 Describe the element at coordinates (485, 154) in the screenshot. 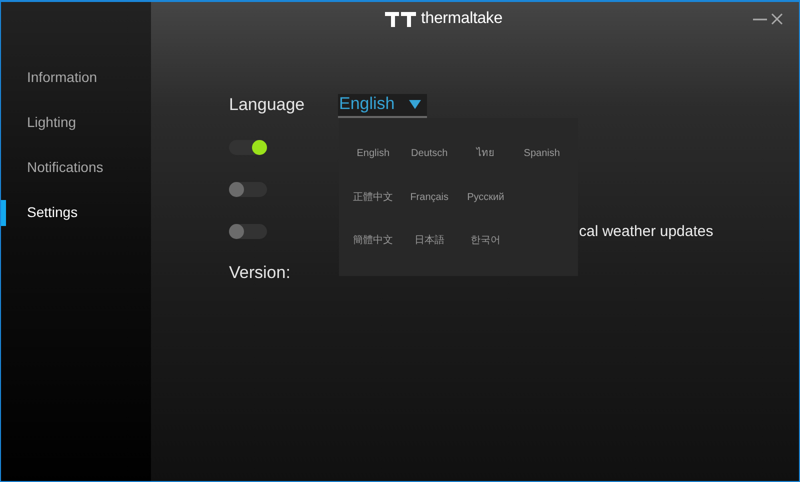

I see `language-option: ไทย` at that location.